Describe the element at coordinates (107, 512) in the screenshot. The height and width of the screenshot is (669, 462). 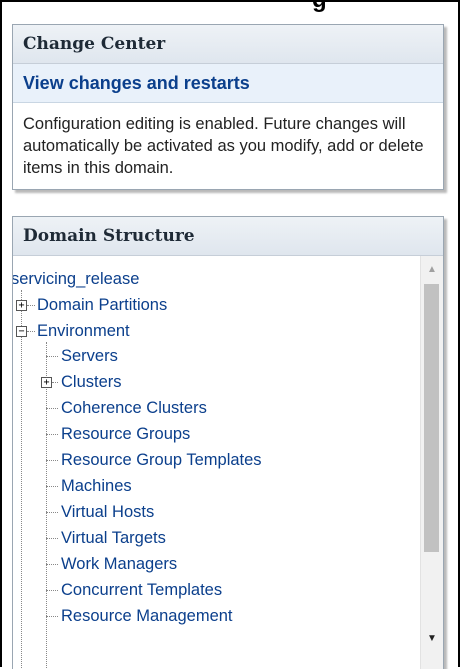
I see `tree-item-virtual-hosts: Virtual Hosts` at that location.